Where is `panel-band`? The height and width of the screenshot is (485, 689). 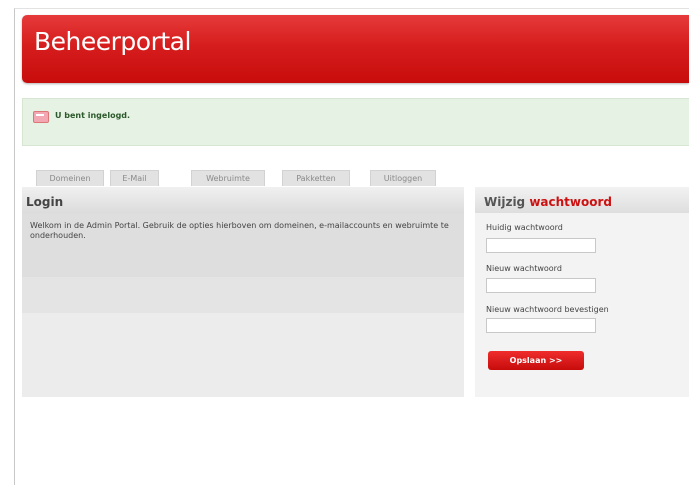 panel-band is located at coordinates (243, 295).